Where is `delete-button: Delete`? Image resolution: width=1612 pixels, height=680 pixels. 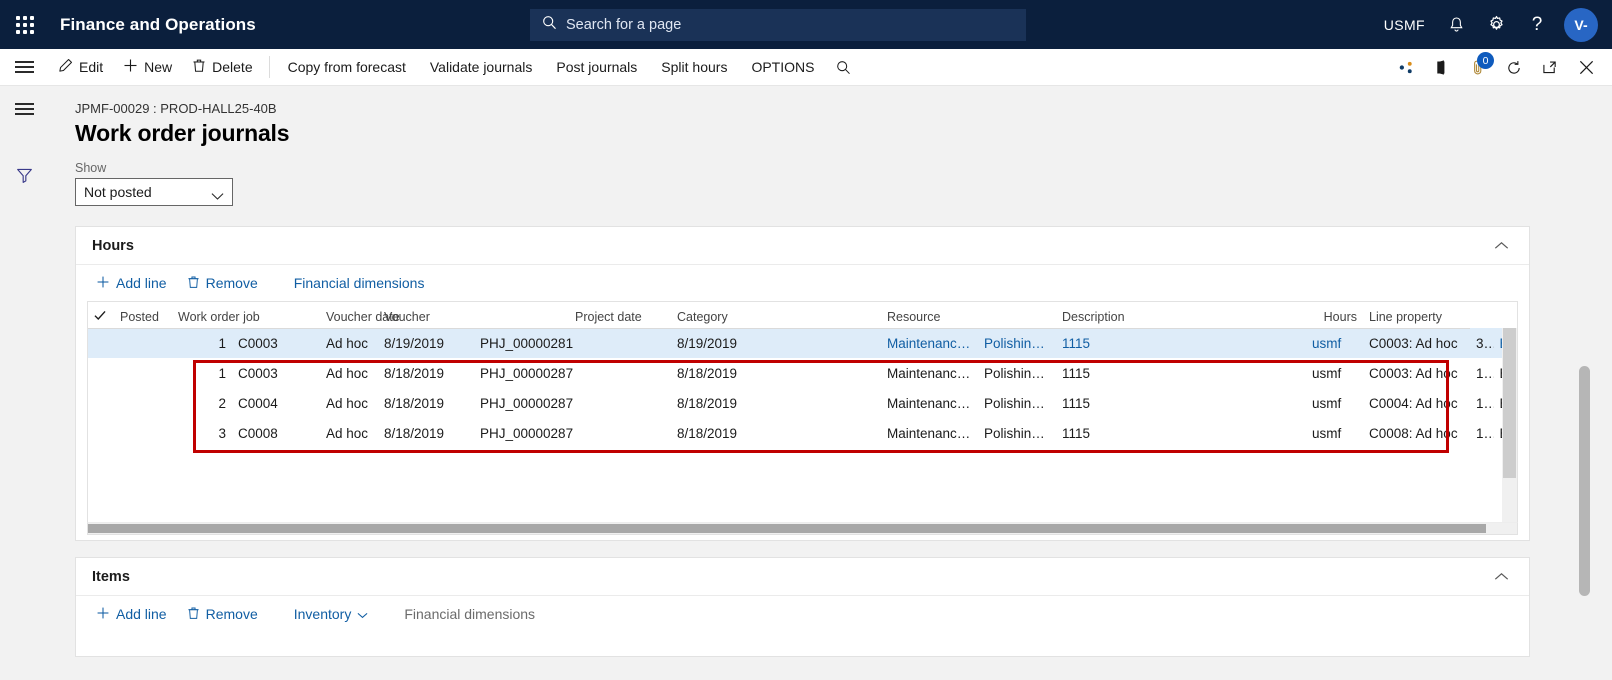
delete-button: Delete is located at coordinates (222, 67).